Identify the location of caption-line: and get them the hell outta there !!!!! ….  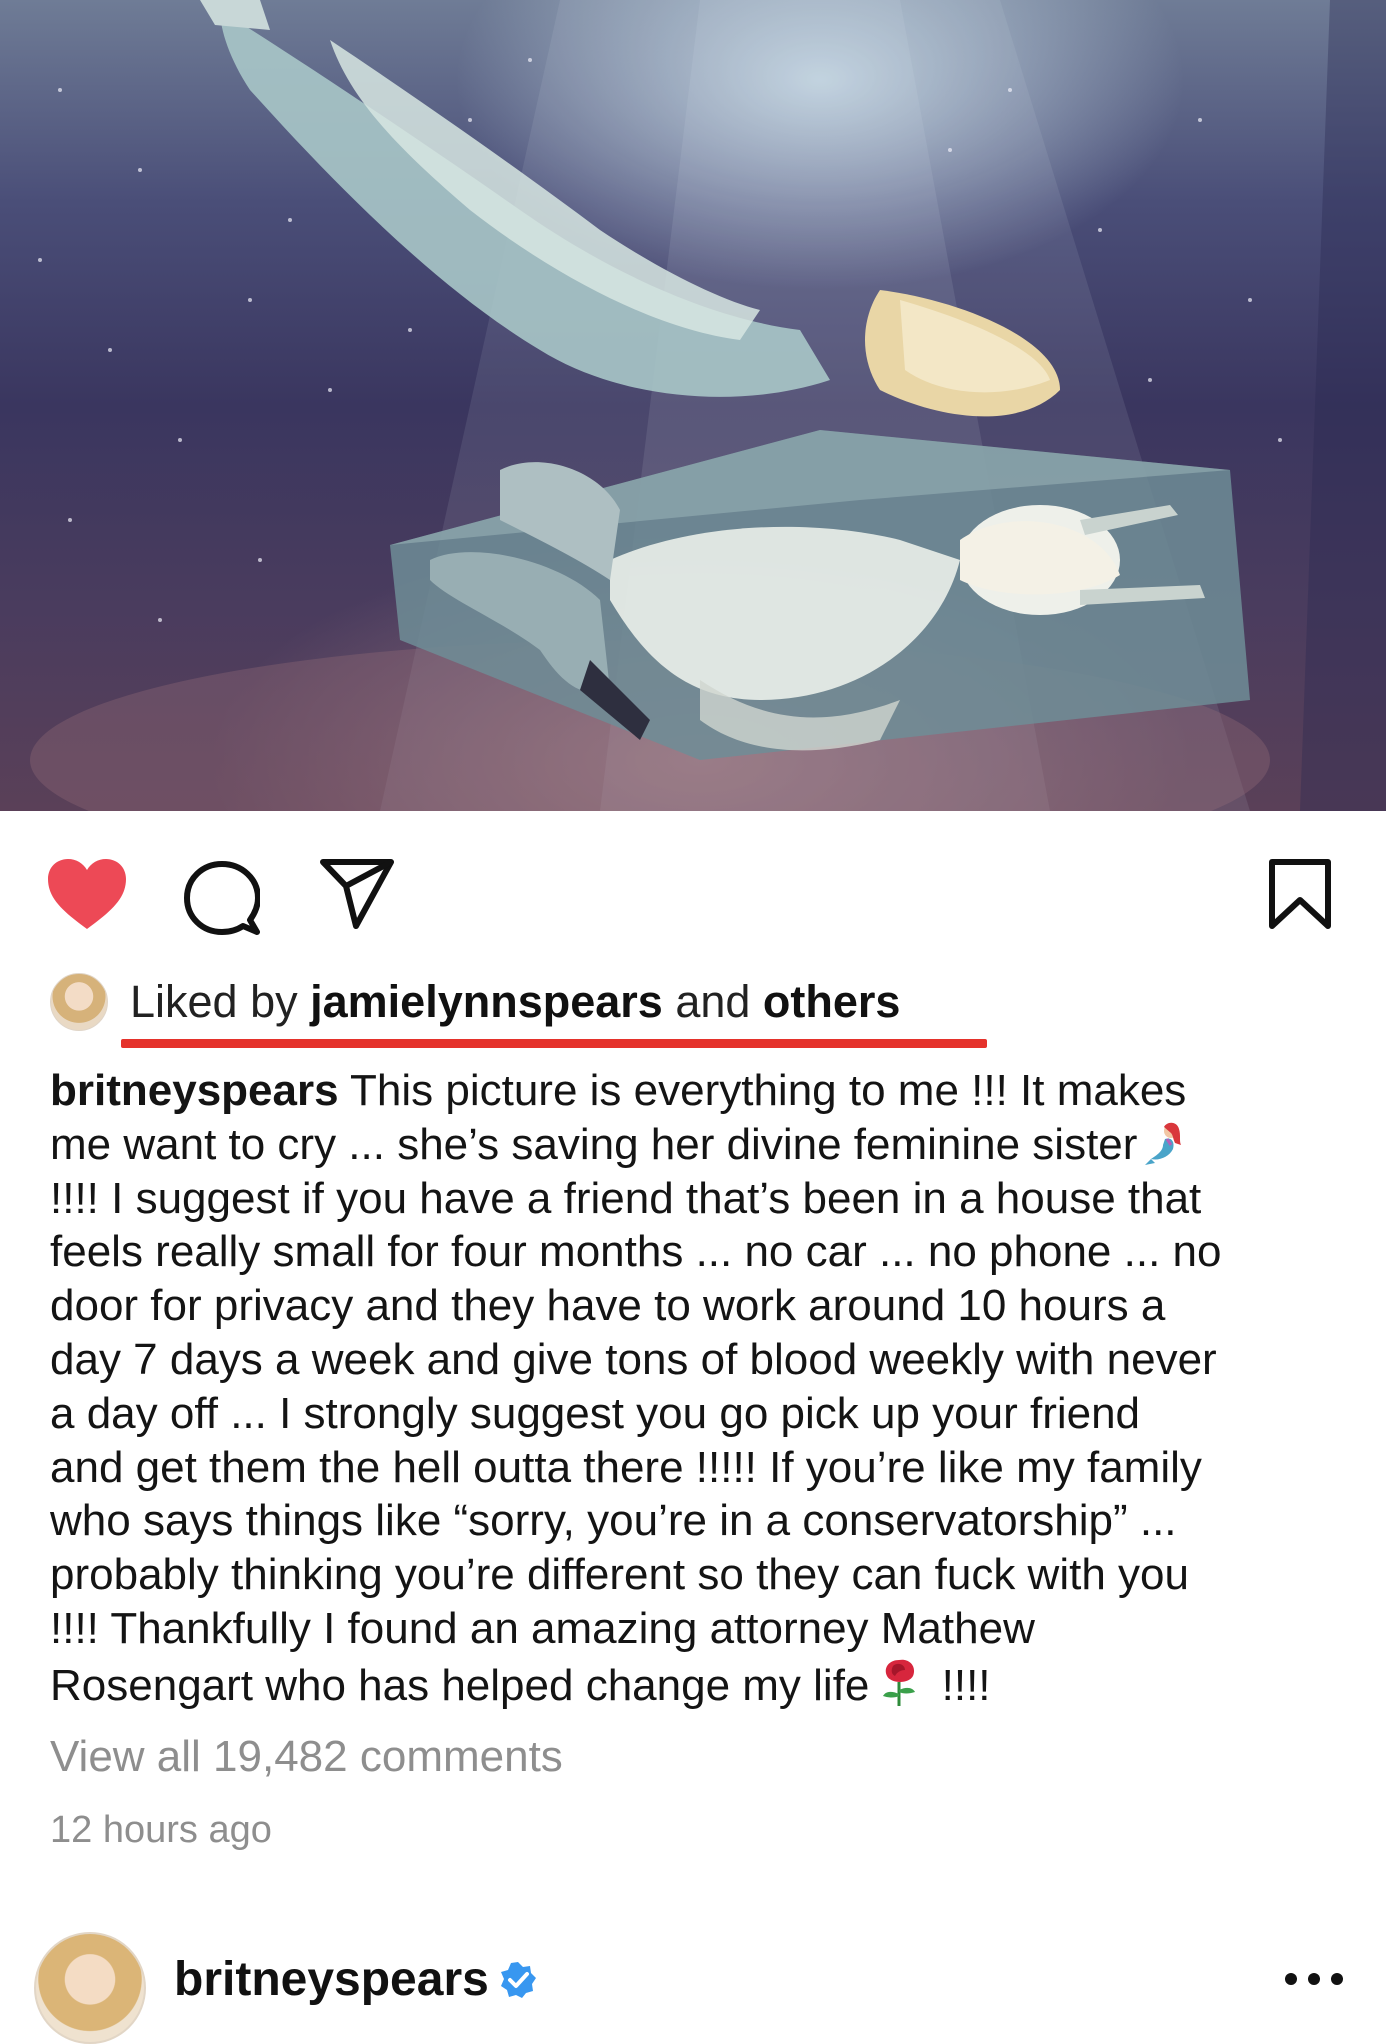
(700, 1468).